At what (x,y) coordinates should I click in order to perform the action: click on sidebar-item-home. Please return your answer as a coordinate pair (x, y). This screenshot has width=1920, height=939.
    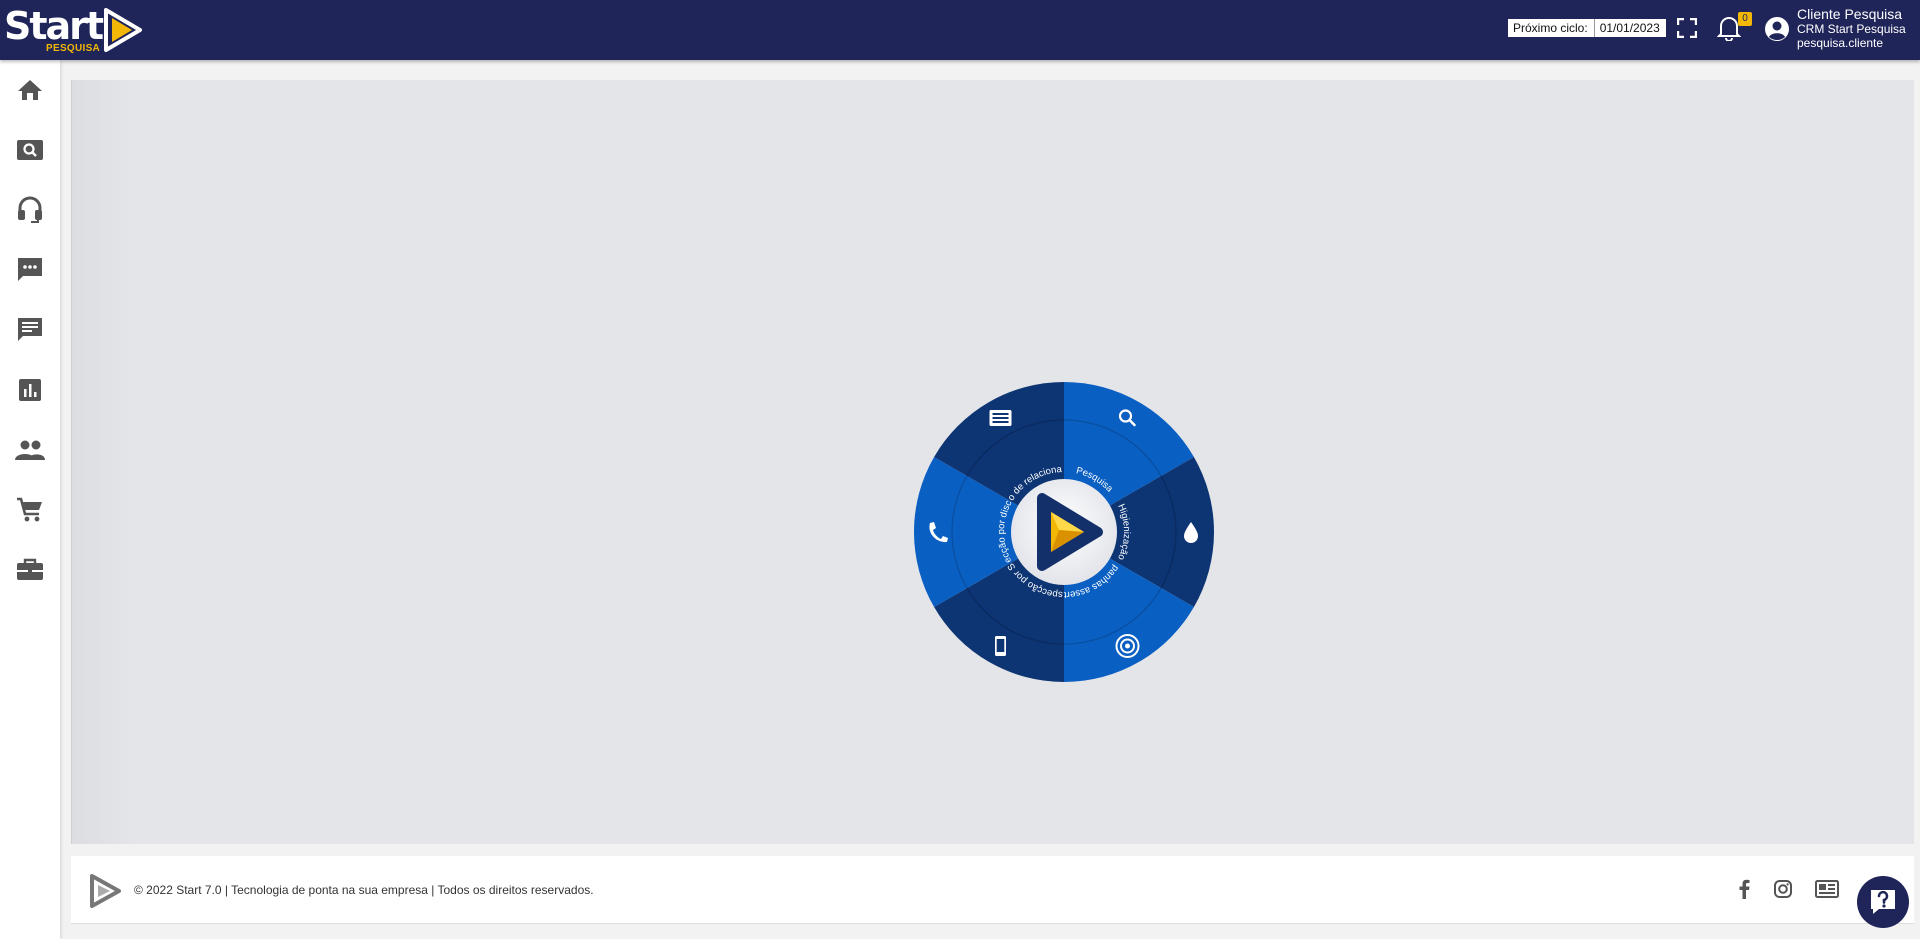
    Looking at the image, I should click on (30, 90).